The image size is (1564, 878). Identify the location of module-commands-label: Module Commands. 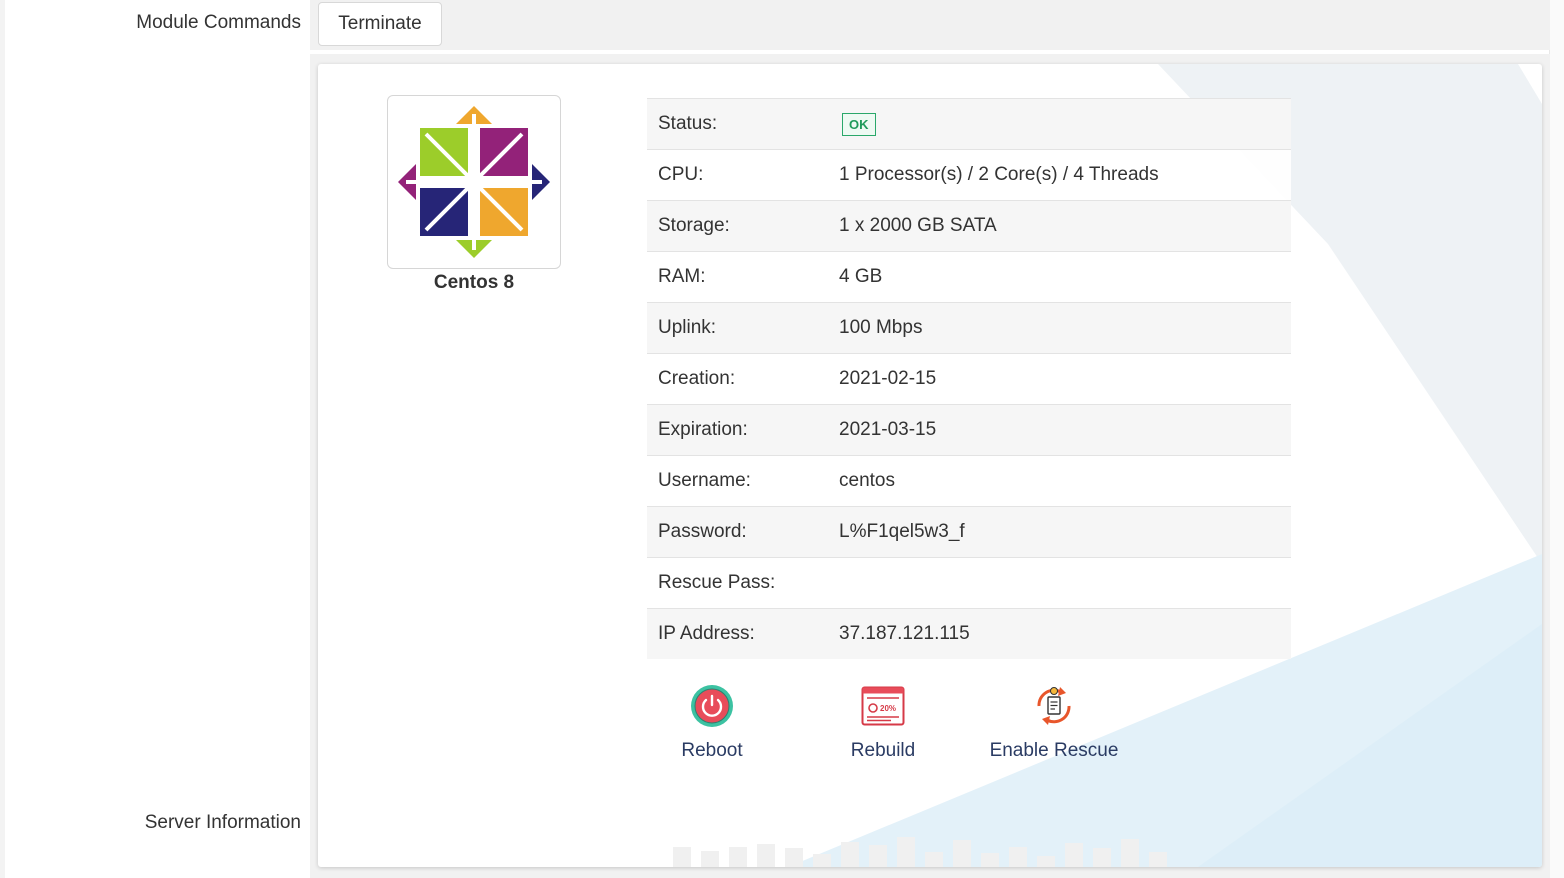
(218, 22).